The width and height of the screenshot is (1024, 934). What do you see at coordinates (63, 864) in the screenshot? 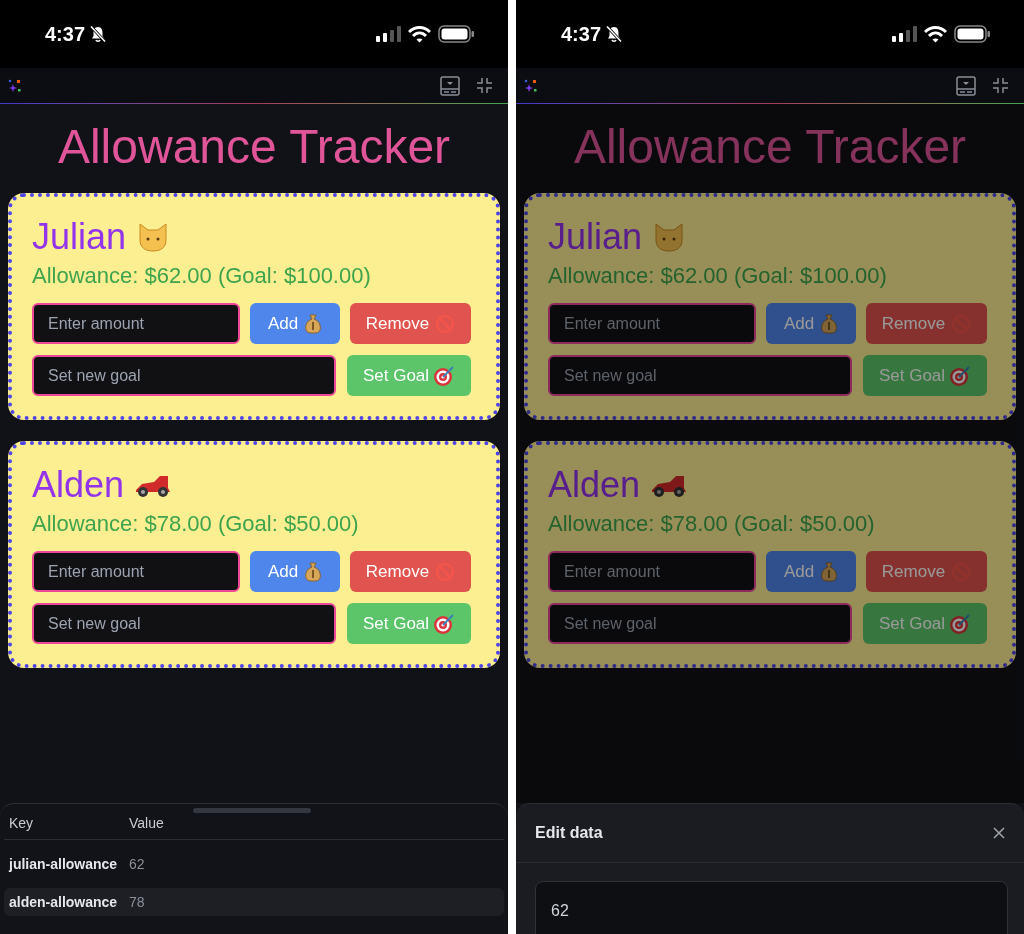
I see `key-cell-text: julian-allowance` at bounding box center [63, 864].